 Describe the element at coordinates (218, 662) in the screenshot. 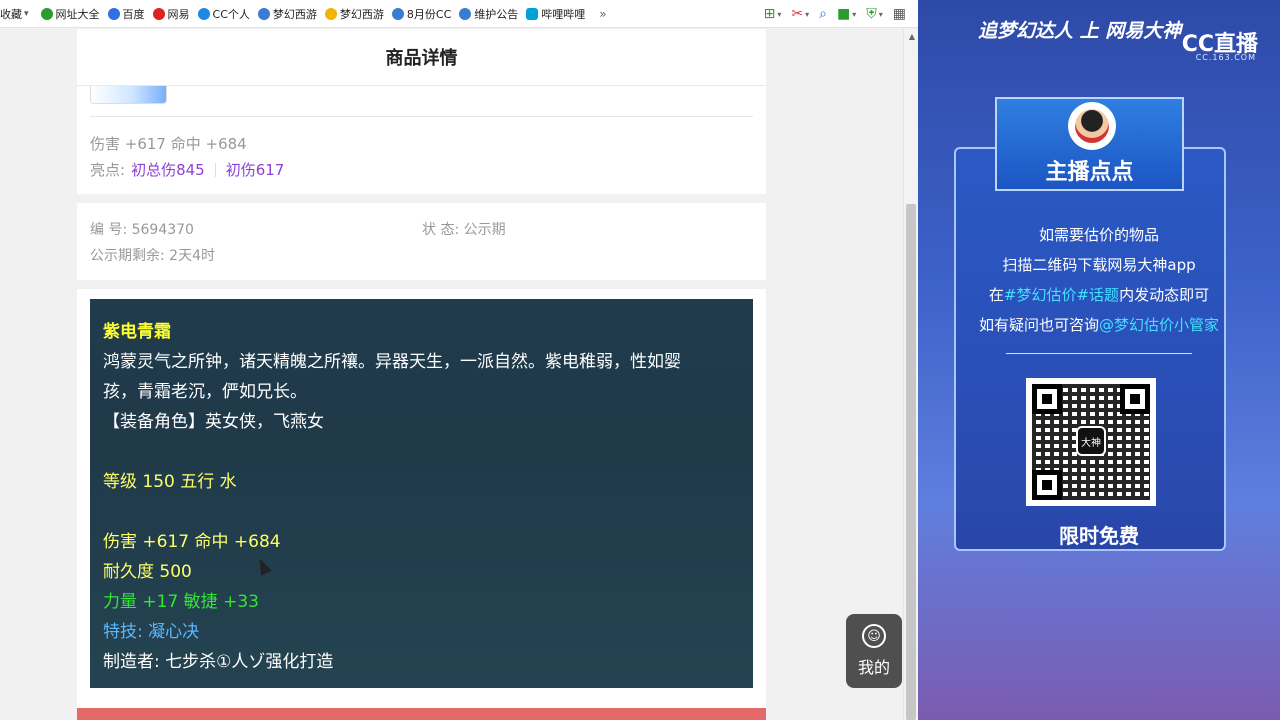

I see `item-maker: 制造者: 七步杀①人ゾ强化打造` at that location.